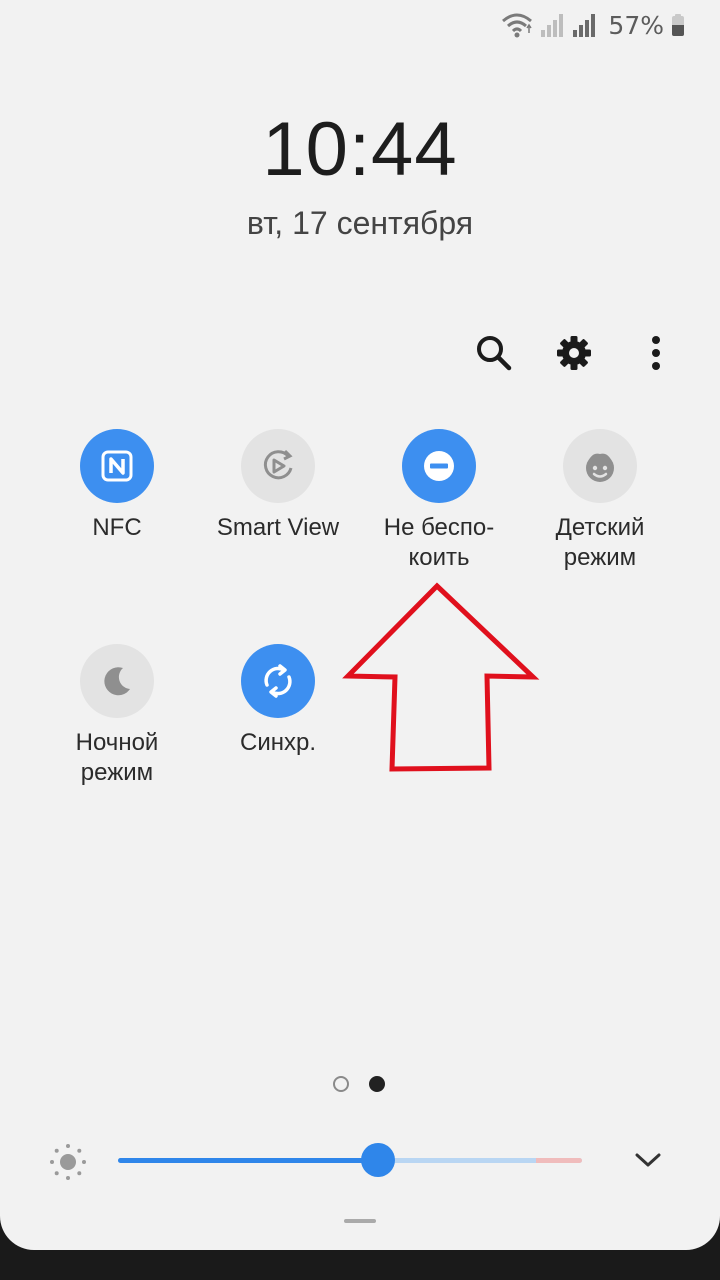 Image resolution: width=720 pixels, height=1280 pixels. Describe the element at coordinates (68, 1162) in the screenshot. I see `brightness-sun-icon` at that location.